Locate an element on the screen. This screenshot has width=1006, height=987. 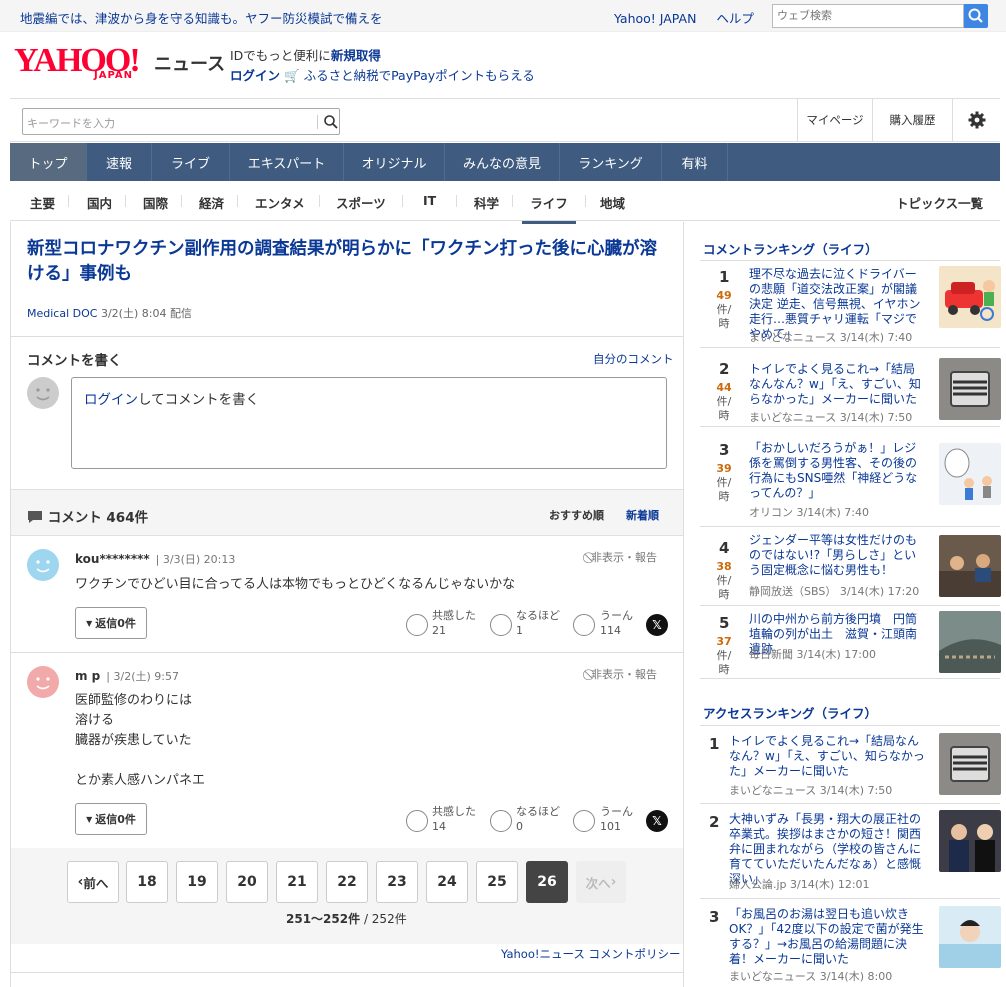
result-range: 251〜252件 / 252件 is located at coordinates (346, 918).